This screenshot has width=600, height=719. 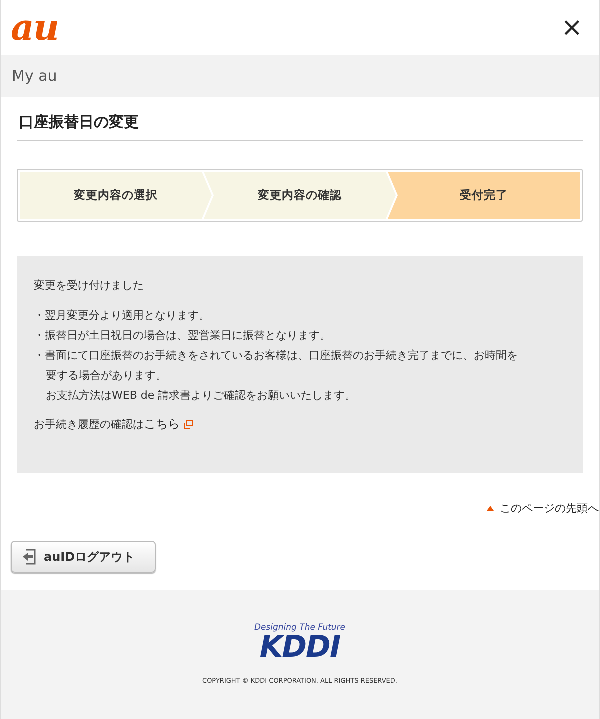 What do you see at coordinates (300, 628) in the screenshot?
I see `tagline: Designing The Future` at bounding box center [300, 628].